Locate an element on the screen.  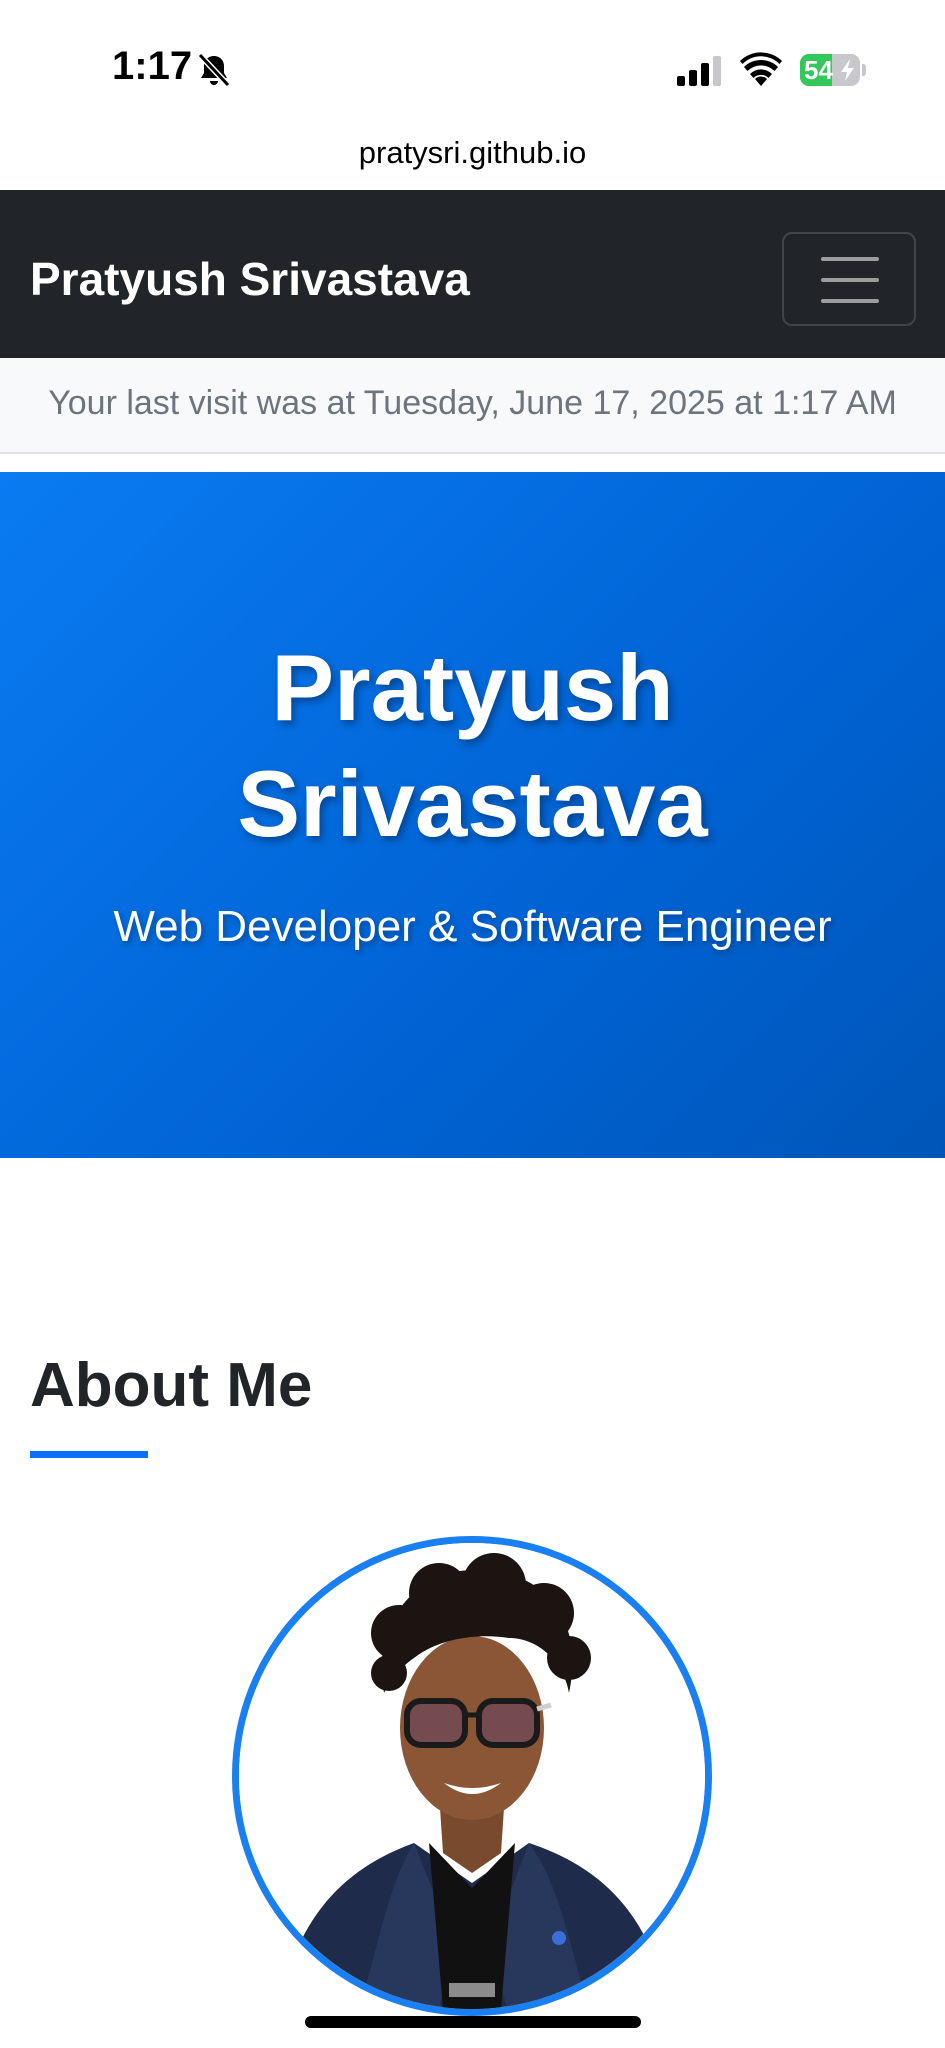
hero-title-line1: Pratyush is located at coordinates (472, 687).